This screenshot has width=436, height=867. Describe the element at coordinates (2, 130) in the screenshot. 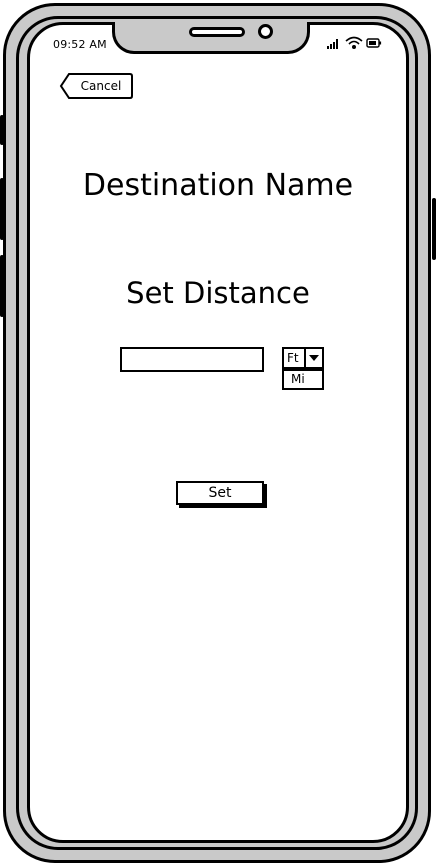

I see `mute-switch` at that location.